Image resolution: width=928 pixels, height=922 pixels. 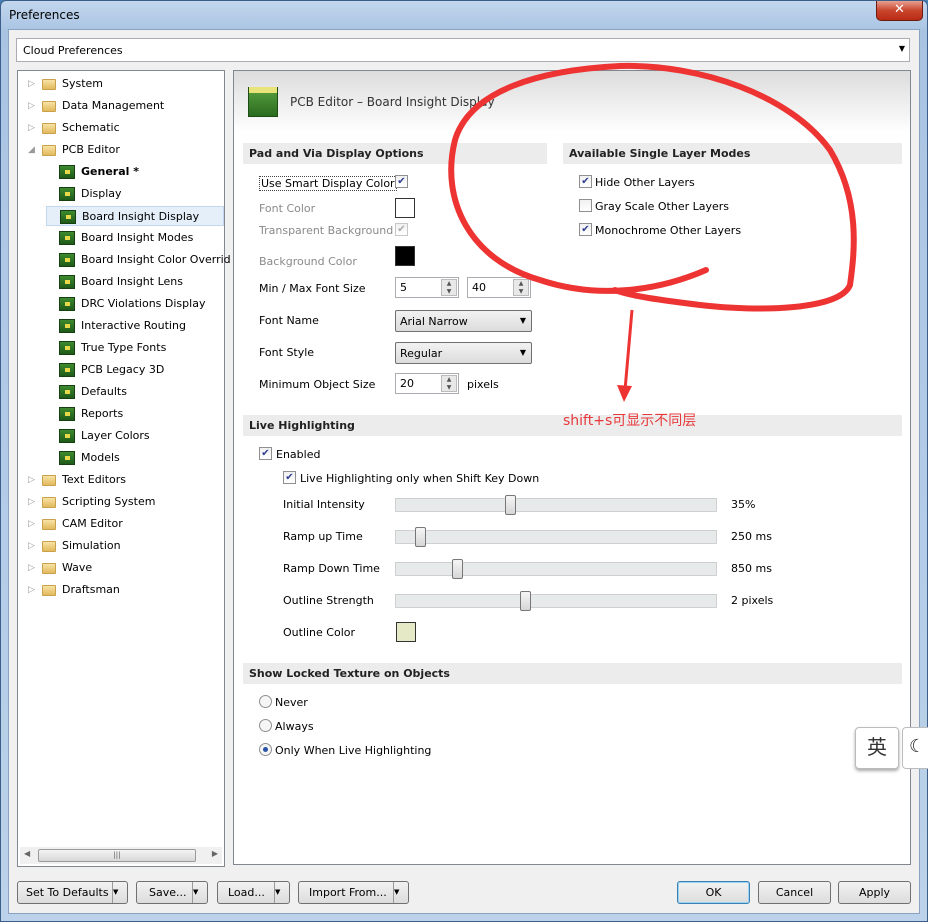 What do you see at coordinates (915, 748) in the screenshot?
I see `moon-icon: ☾` at bounding box center [915, 748].